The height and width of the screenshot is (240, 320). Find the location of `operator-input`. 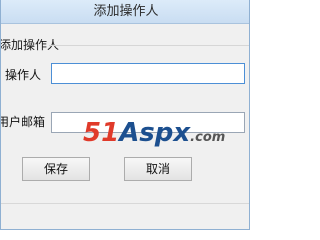

operator-input is located at coordinates (148, 73).